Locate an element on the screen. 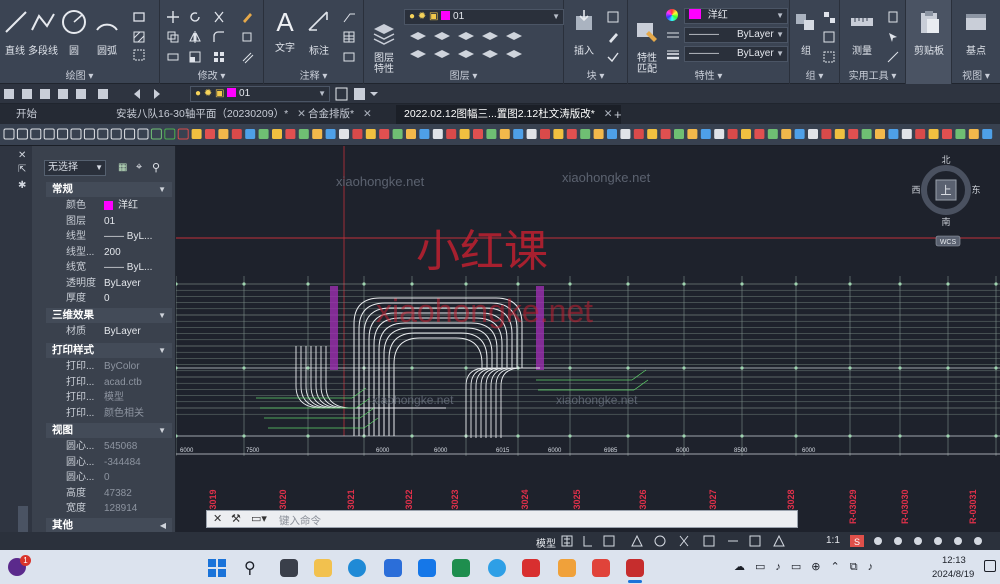 This screenshot has height=584, width=1000. status-right-icons: S is located at coordinates (923, 541).